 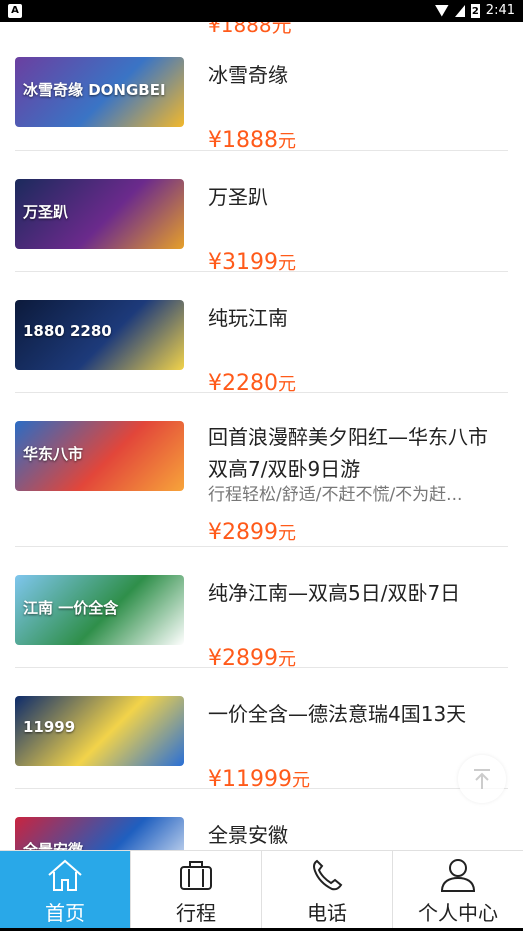 I want to click on notification-icon: A, so click(x=15, y=11).